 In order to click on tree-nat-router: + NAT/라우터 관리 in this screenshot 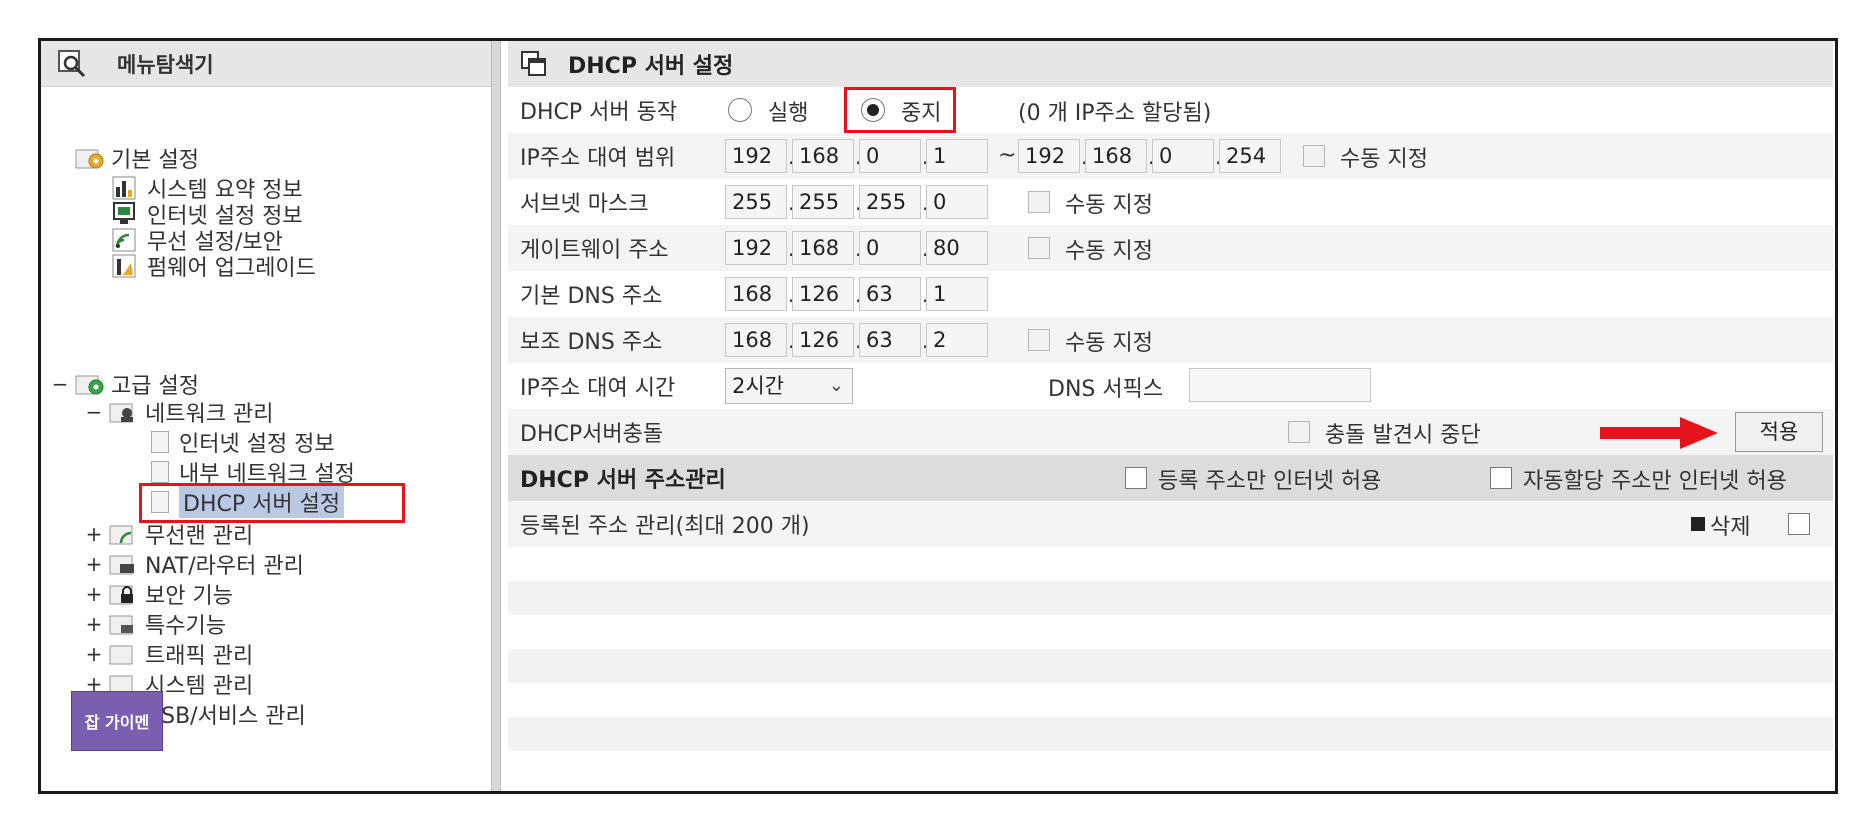, I will do `click(194, 564)`.